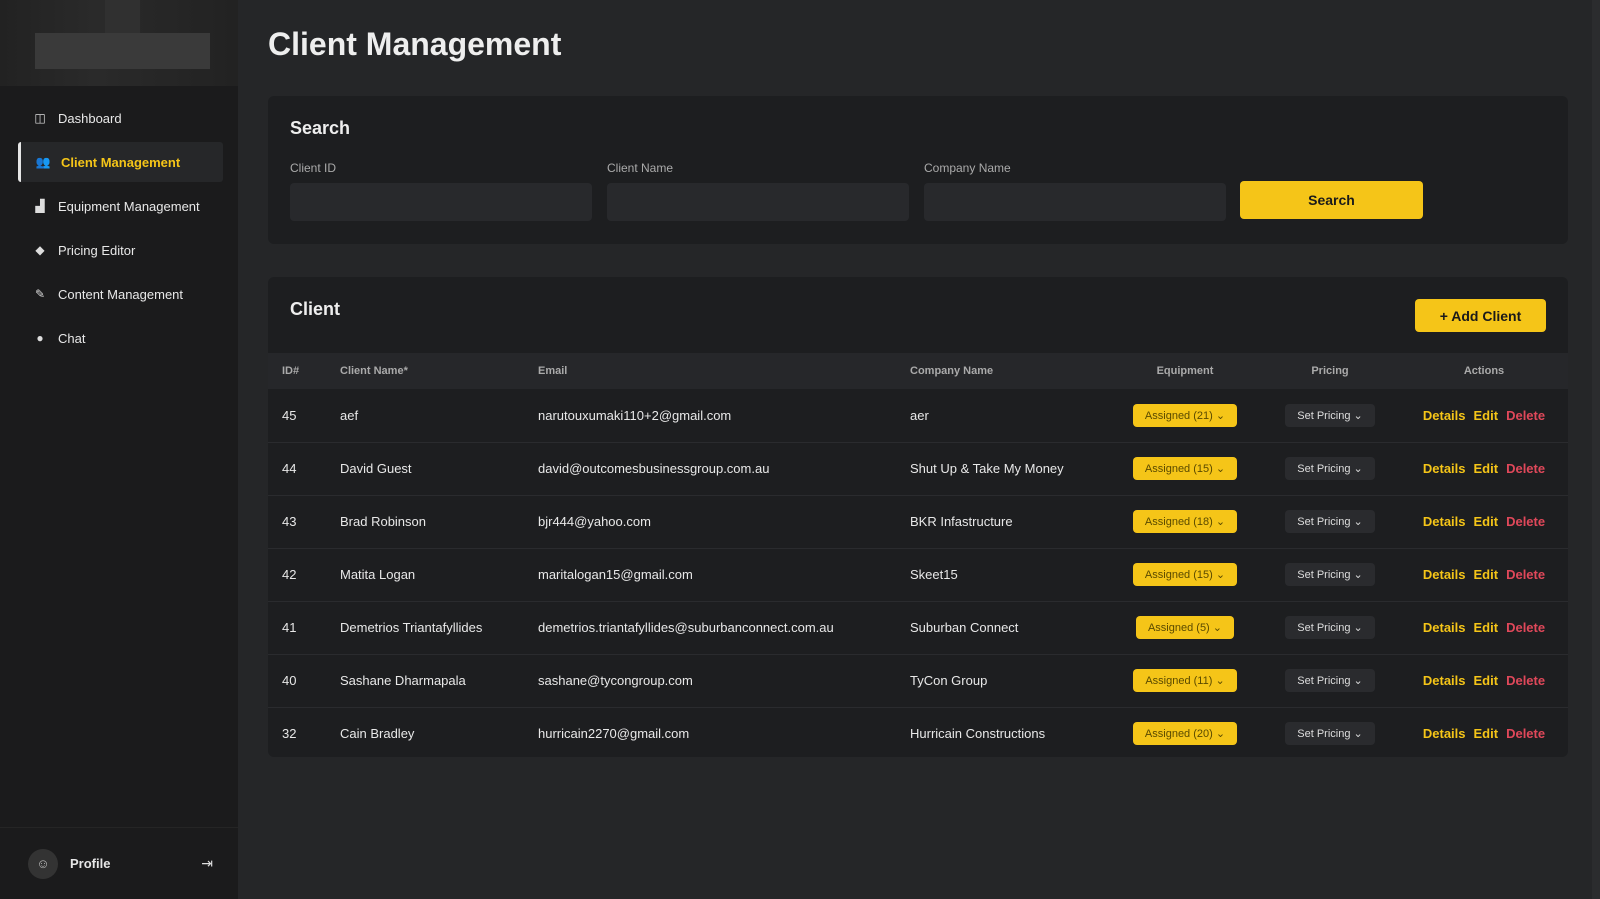 The image size is (1600, 899). Describe the element at coordinates (1185, 680) in the screenshot. I see `equipment-dropdown: Assigned (11) ⌄` at that location.